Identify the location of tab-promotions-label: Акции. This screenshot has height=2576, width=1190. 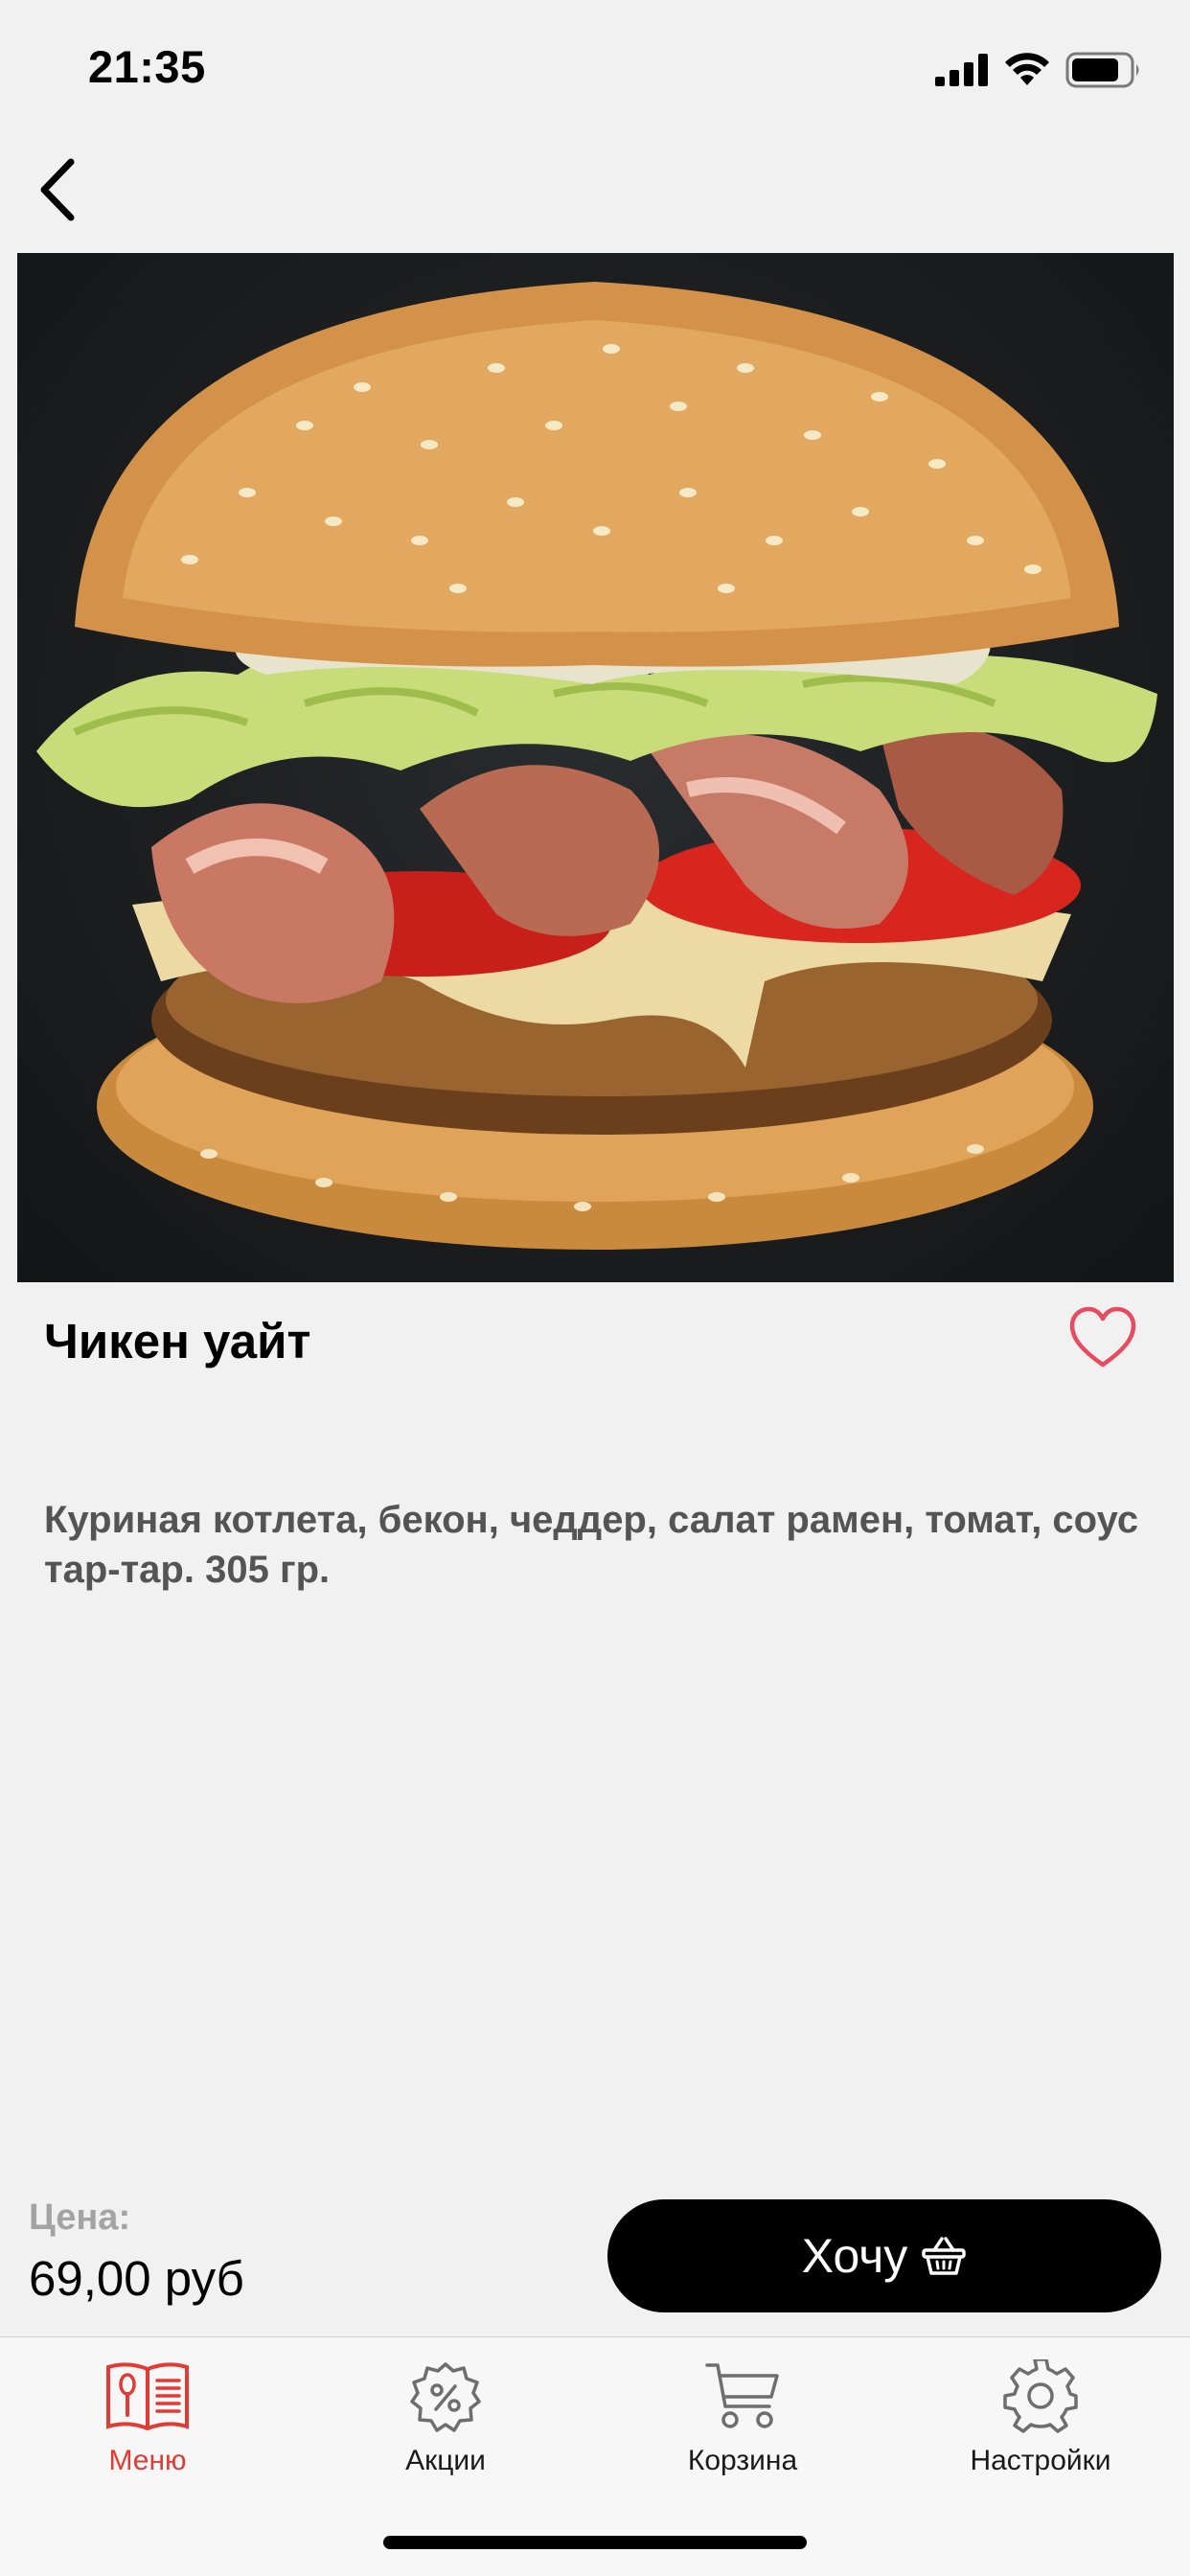
(445, 2460).